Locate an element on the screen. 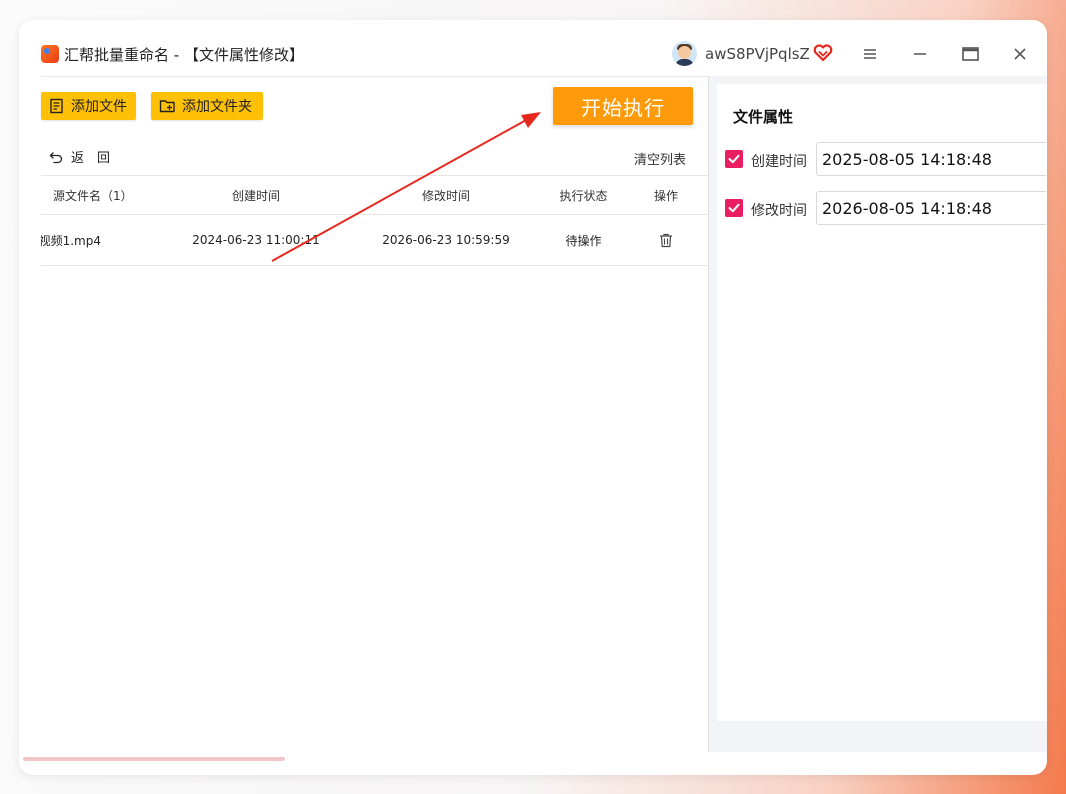 This screenshot has height=794, width=1066. header-status: 执行状态 is located at coordinates (583, 195).